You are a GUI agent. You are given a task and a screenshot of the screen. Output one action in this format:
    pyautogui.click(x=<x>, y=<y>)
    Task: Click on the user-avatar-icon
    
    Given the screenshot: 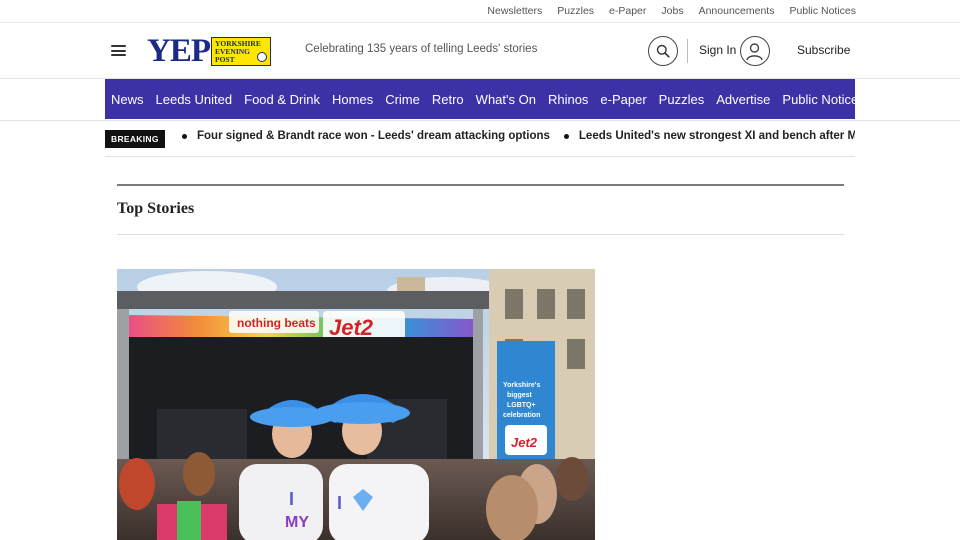 What is the action you would take?
    pyautogui.click(x=755, y=51)
    